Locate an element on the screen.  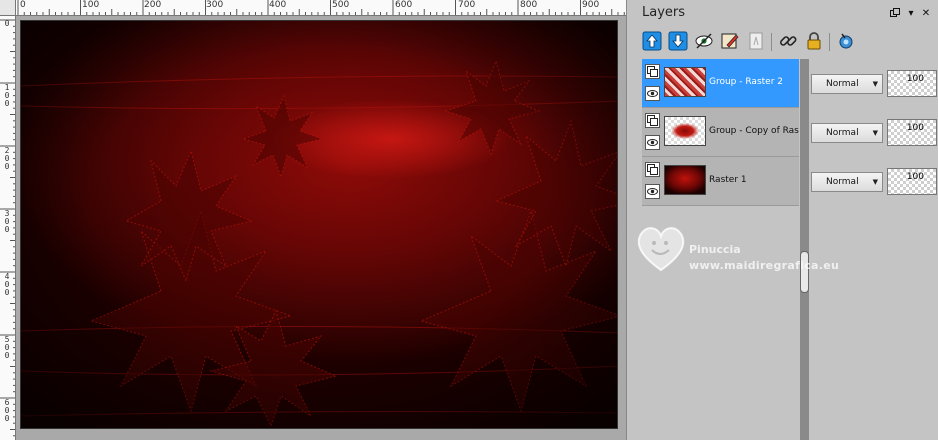
layer-name: Raster 1 is located at coordinates (728, 180).